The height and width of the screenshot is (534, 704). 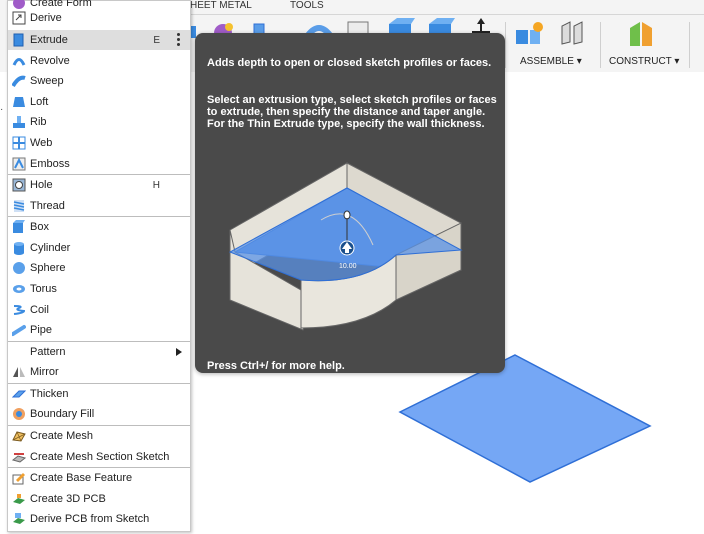 I want to click on menu-item-extrude: Extrude E, so click(x=99, y=40).